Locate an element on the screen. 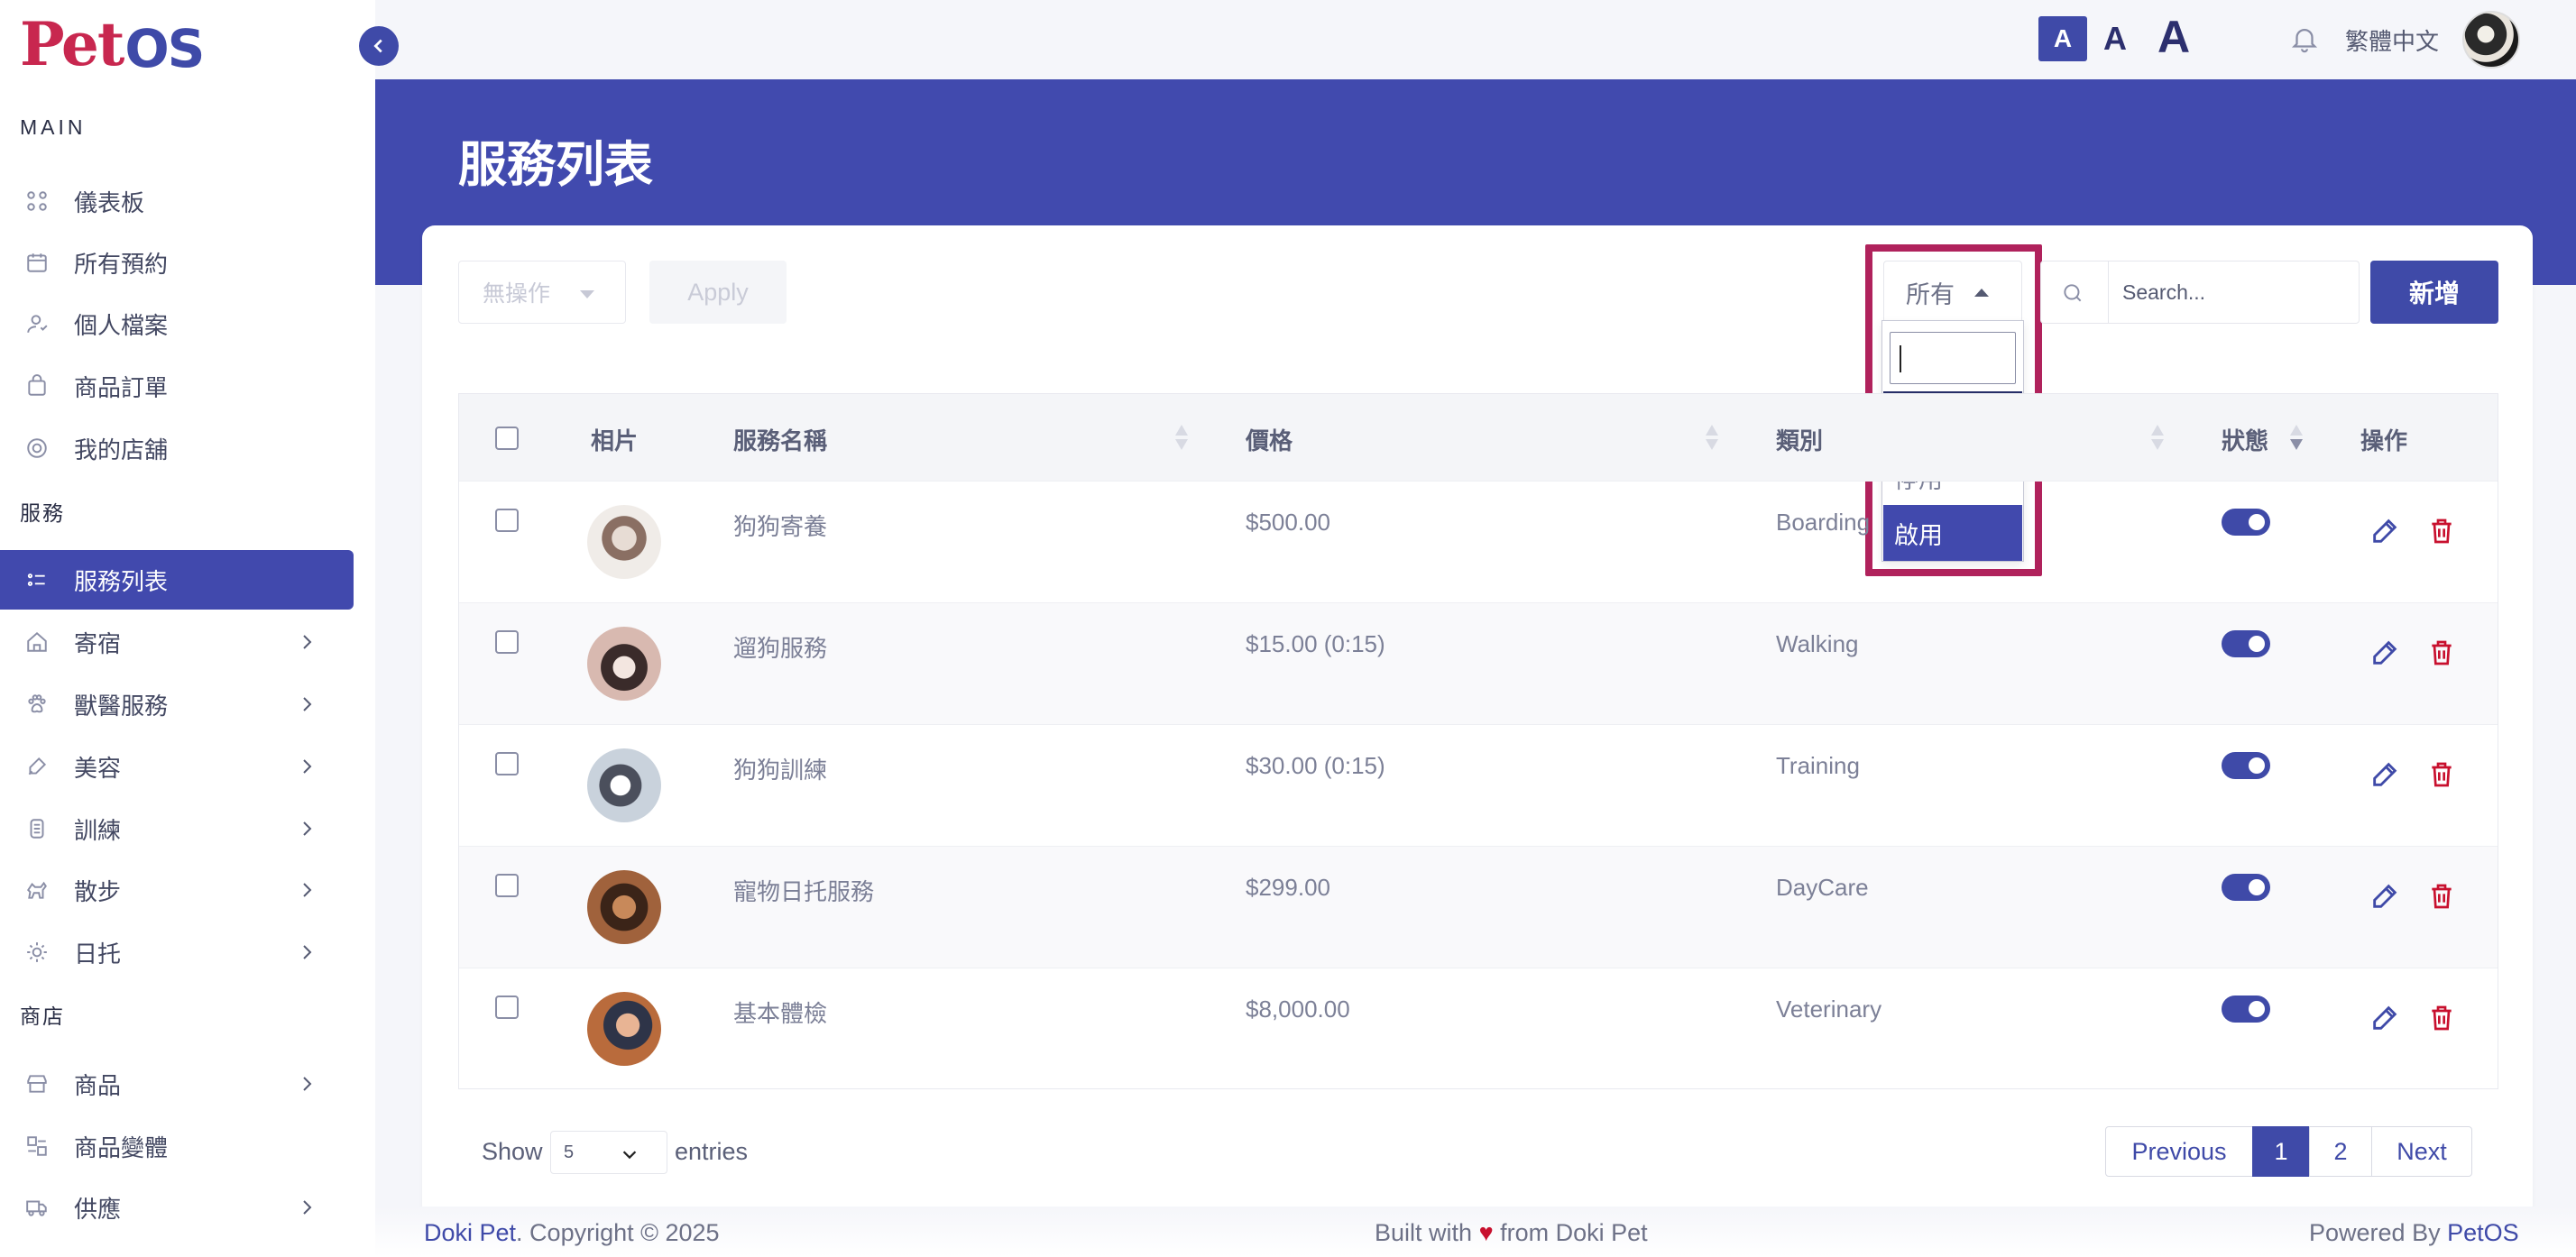  service-name: 遛狗服務 is located at coordinates (780, 647).